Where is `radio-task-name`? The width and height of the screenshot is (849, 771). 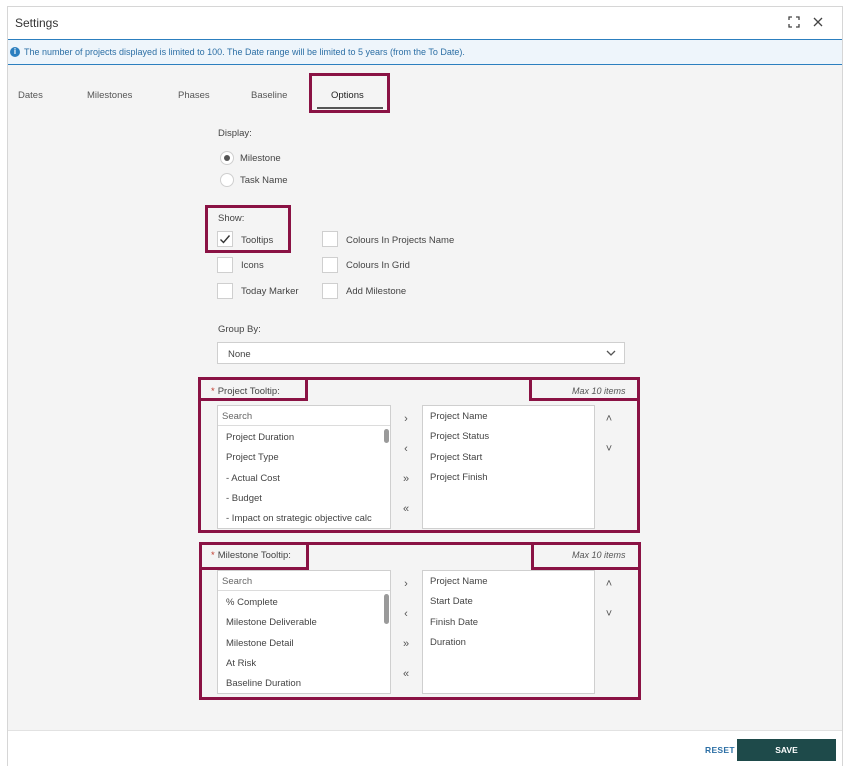 radio-task-name is located at coordinates (227, 180).